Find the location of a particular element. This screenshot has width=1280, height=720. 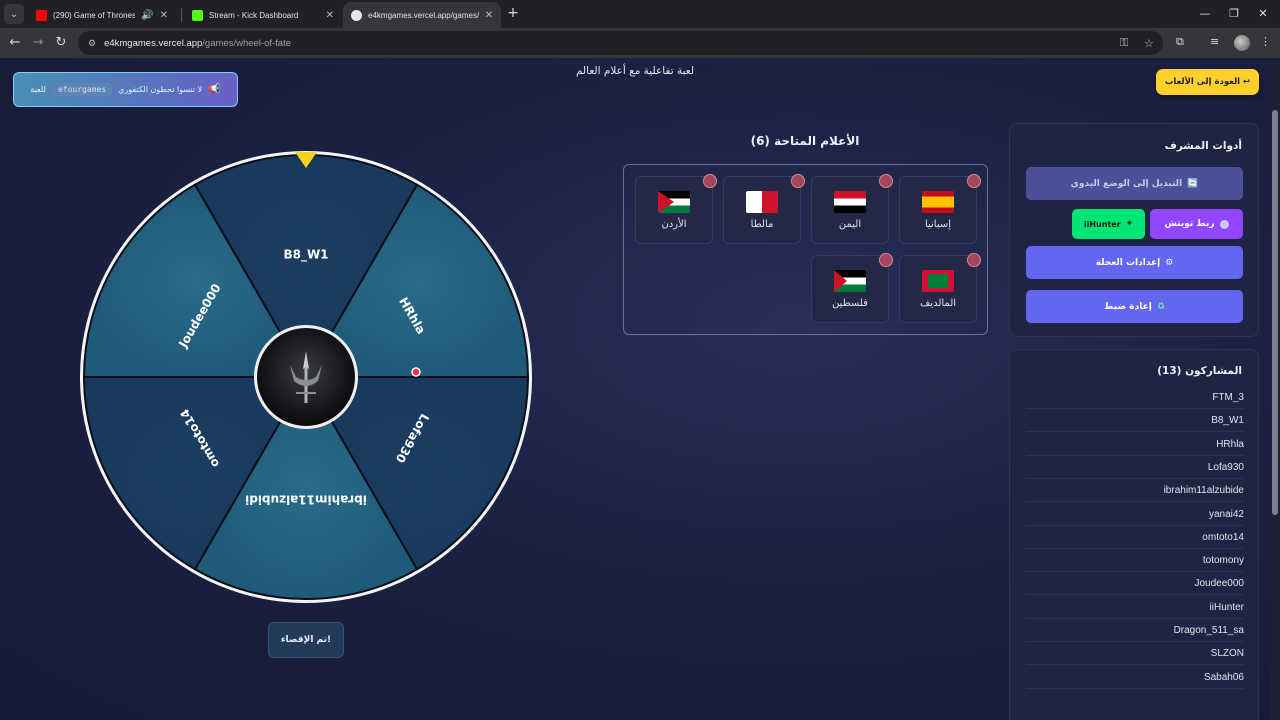

browser-tab-youtube: (290) Game of Thrones The 🔊 ✕ is located at coordinates (102, 15).